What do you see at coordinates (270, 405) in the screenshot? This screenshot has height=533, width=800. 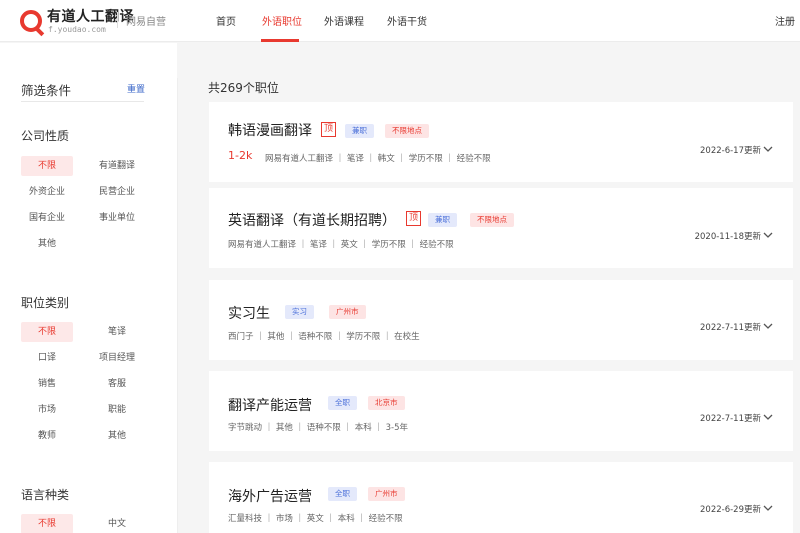 I see `job-title: 翻译产能运营` at bounding box center [270, 405].